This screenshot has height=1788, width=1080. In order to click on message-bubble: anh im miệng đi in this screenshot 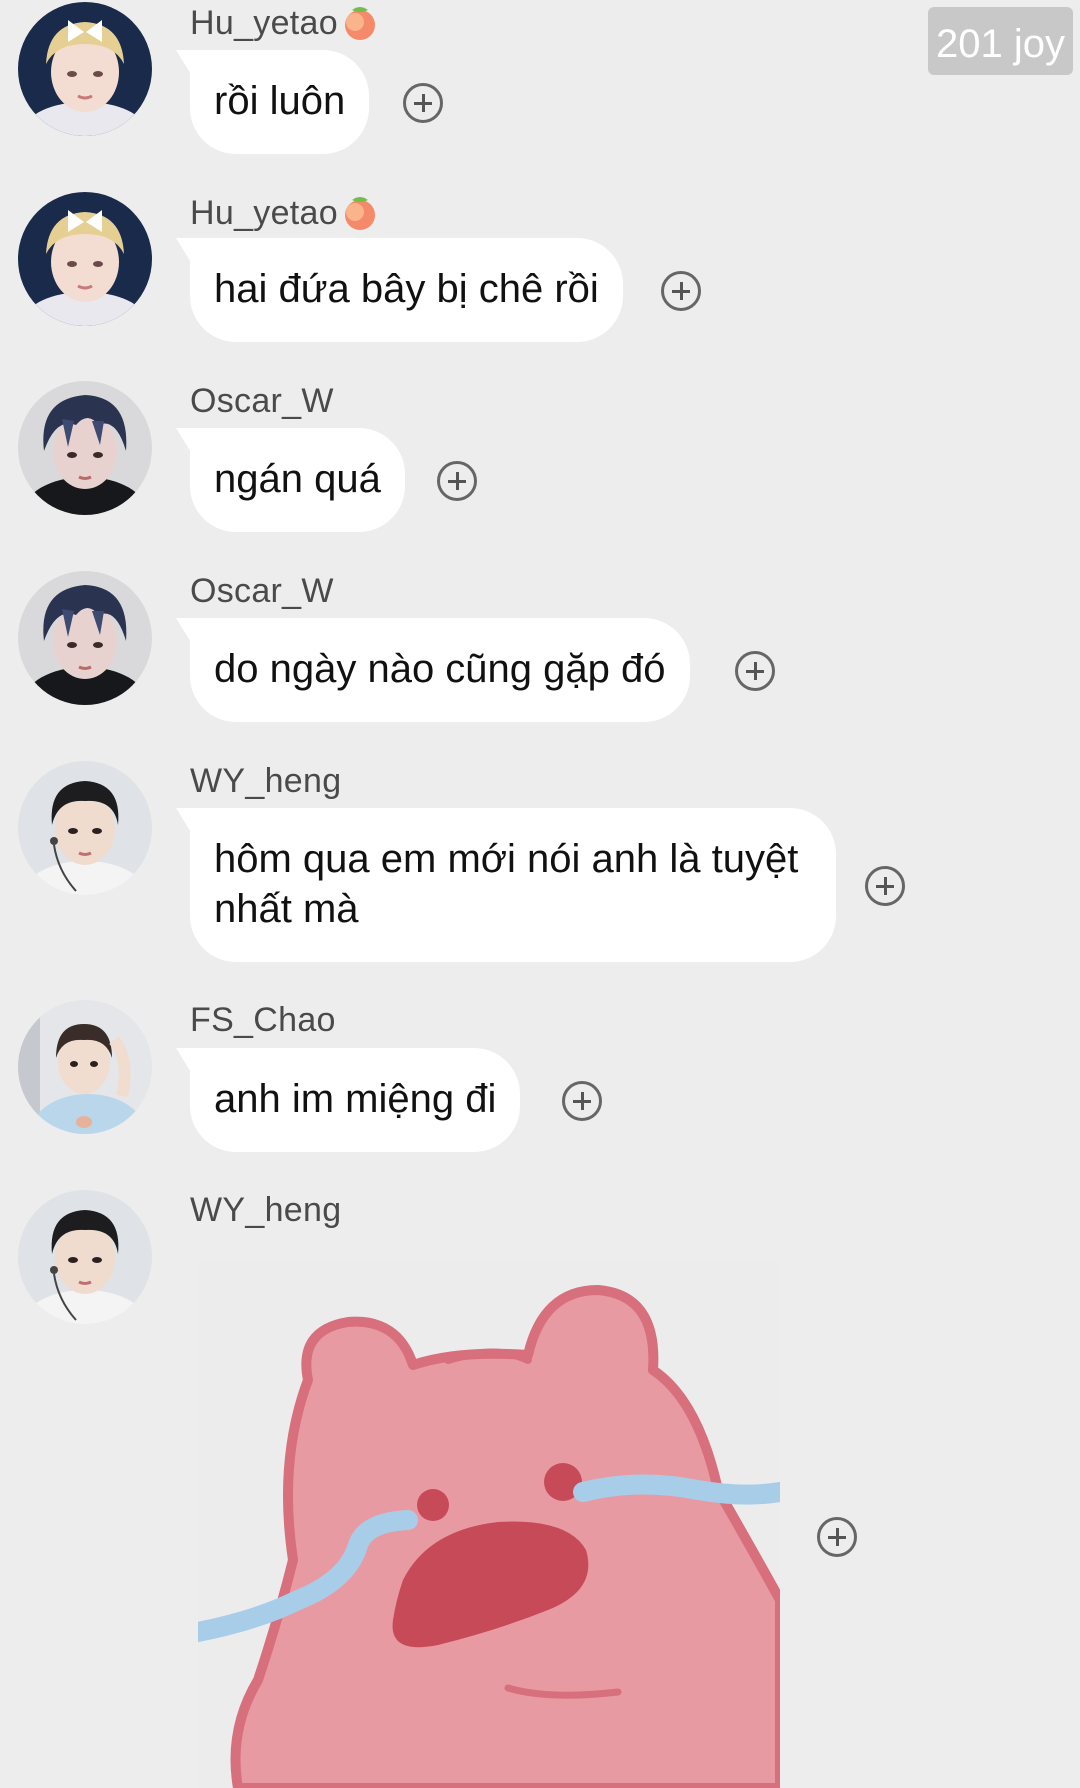, I will do `click(348, 1100)`.